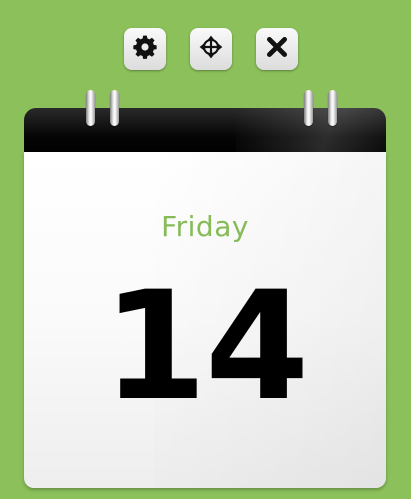 The width and height of the screenshot is (411, 499). I want to click on widget-toolbar, so click(215, 51).